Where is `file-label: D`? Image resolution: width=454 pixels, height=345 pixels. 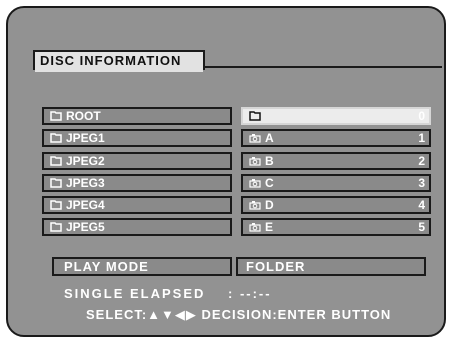
file-label: D is located at coordinates (269, 205).